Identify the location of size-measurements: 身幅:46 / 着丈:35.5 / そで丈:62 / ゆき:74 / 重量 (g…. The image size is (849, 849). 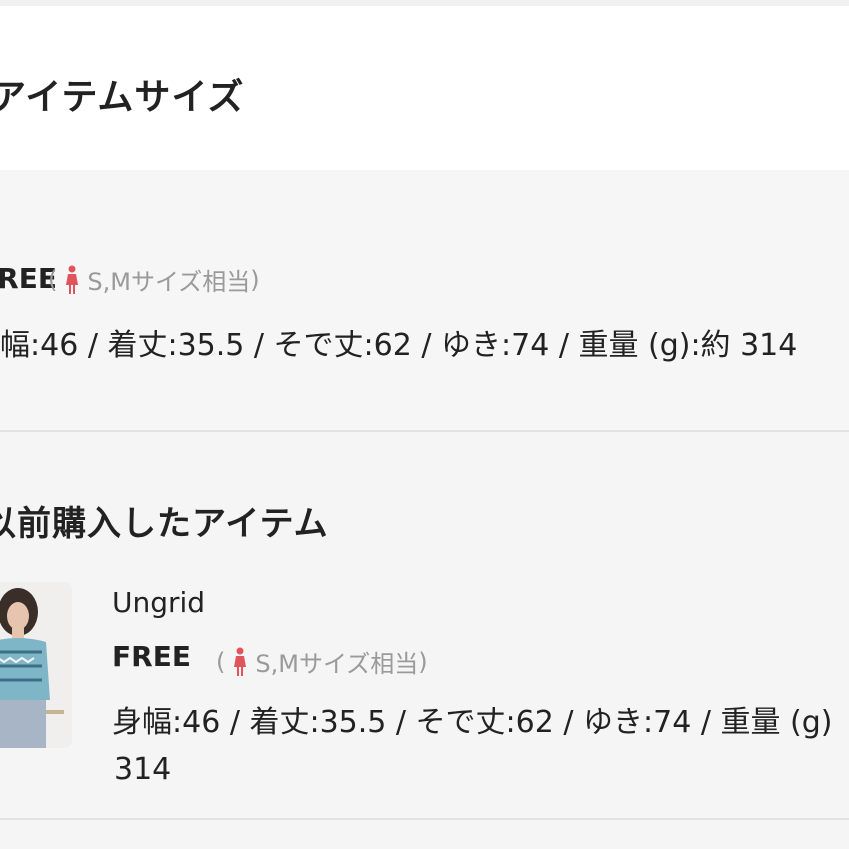
(399, 345).